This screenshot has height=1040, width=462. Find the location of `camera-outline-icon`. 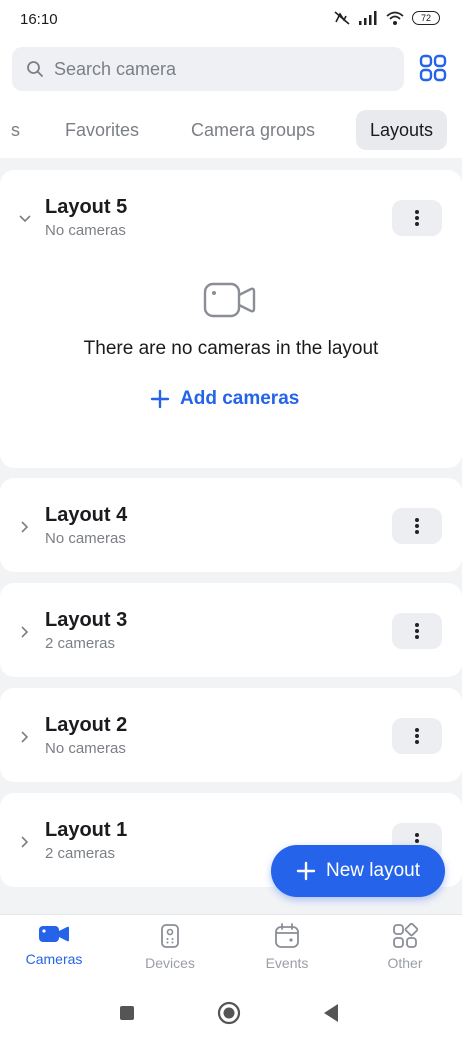

camera-outline-icon is located at coordinates (229, 300).